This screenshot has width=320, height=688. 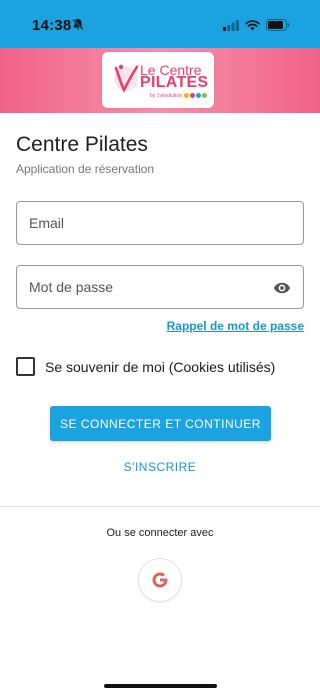 I want to click on brand-logo: Le Centre PILATES by 1vévolution, so click(x=158, y=80).